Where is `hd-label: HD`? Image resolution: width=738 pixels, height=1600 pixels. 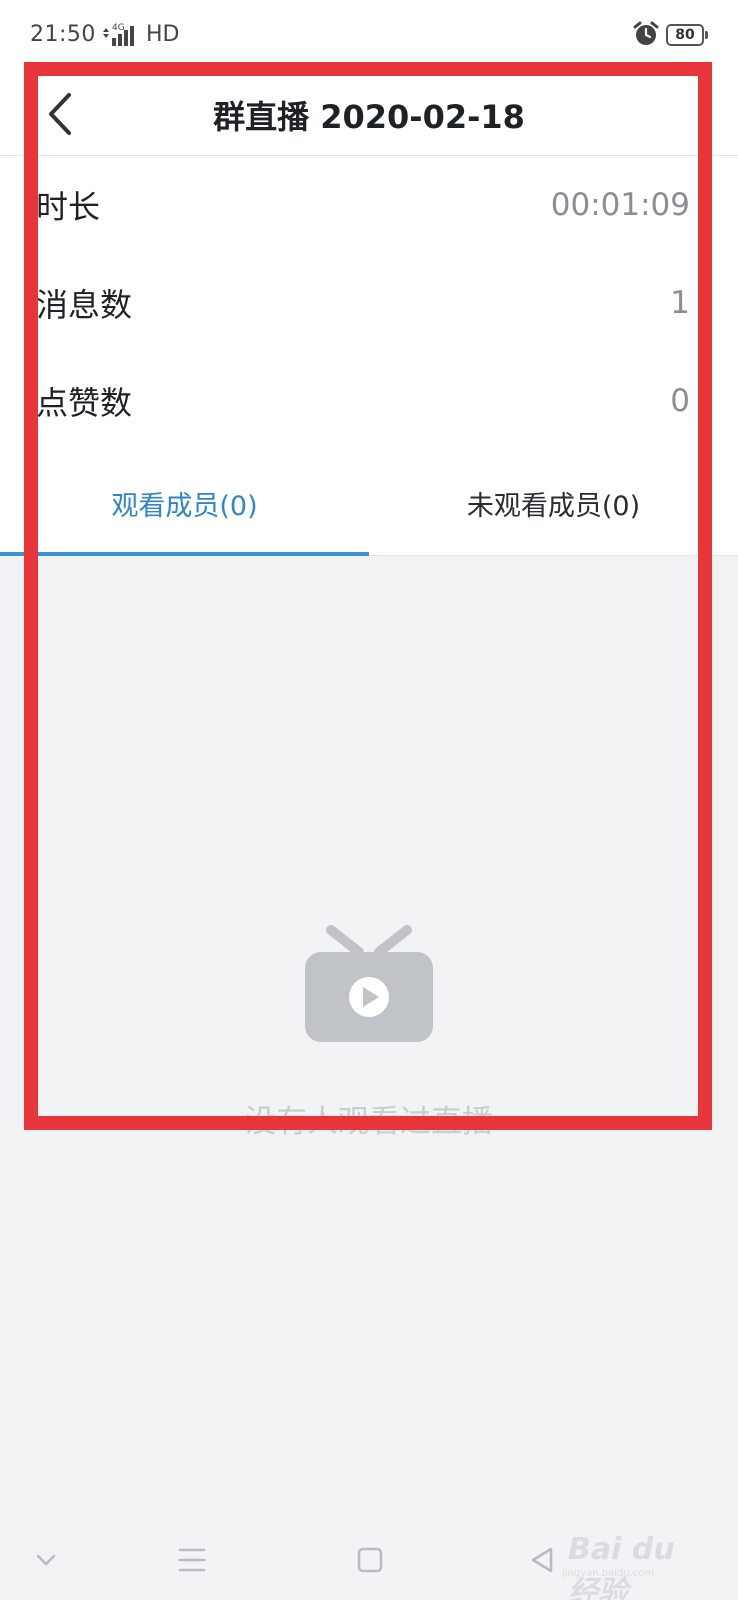
hd-label: HD is located at coordinates (163, 34).